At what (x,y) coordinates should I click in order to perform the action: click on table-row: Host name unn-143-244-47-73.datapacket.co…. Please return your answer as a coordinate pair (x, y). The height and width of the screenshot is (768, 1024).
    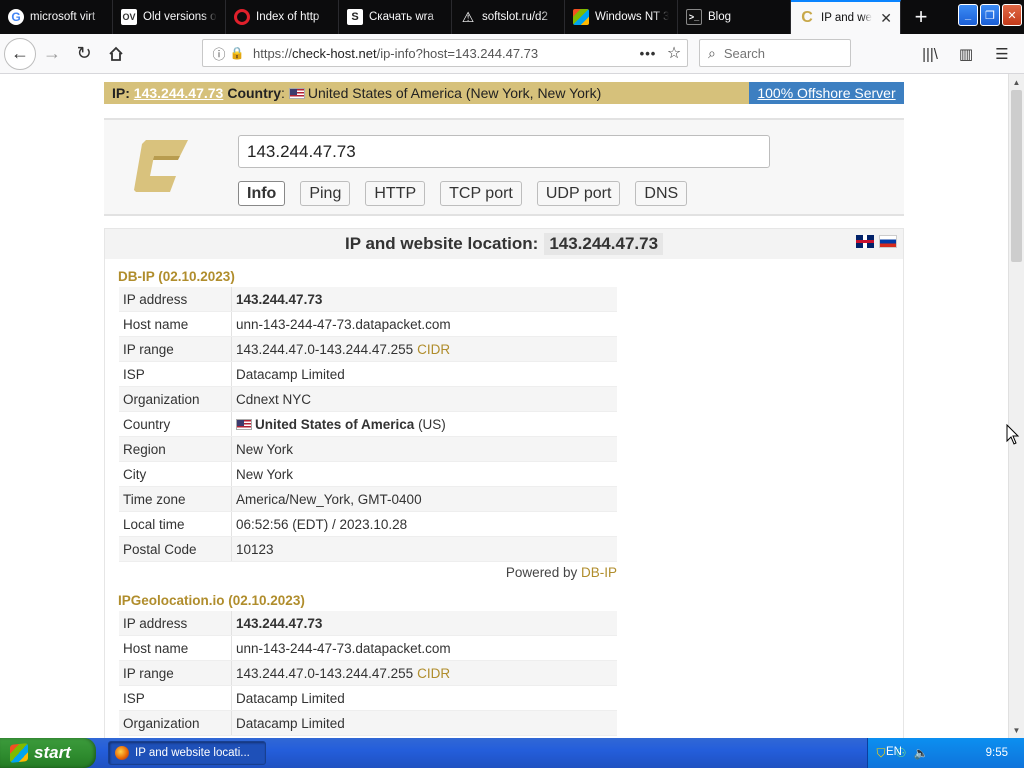
    Looking at the image, I should click on (368, 324).